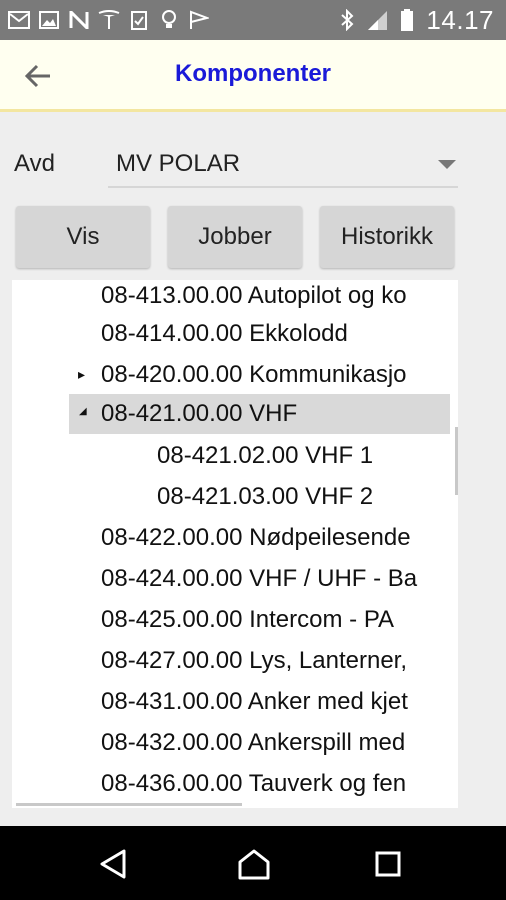 This screenshot has height=900, width=506. I want to click on avd-selected-value: MV POLAR, so click(178, 163).